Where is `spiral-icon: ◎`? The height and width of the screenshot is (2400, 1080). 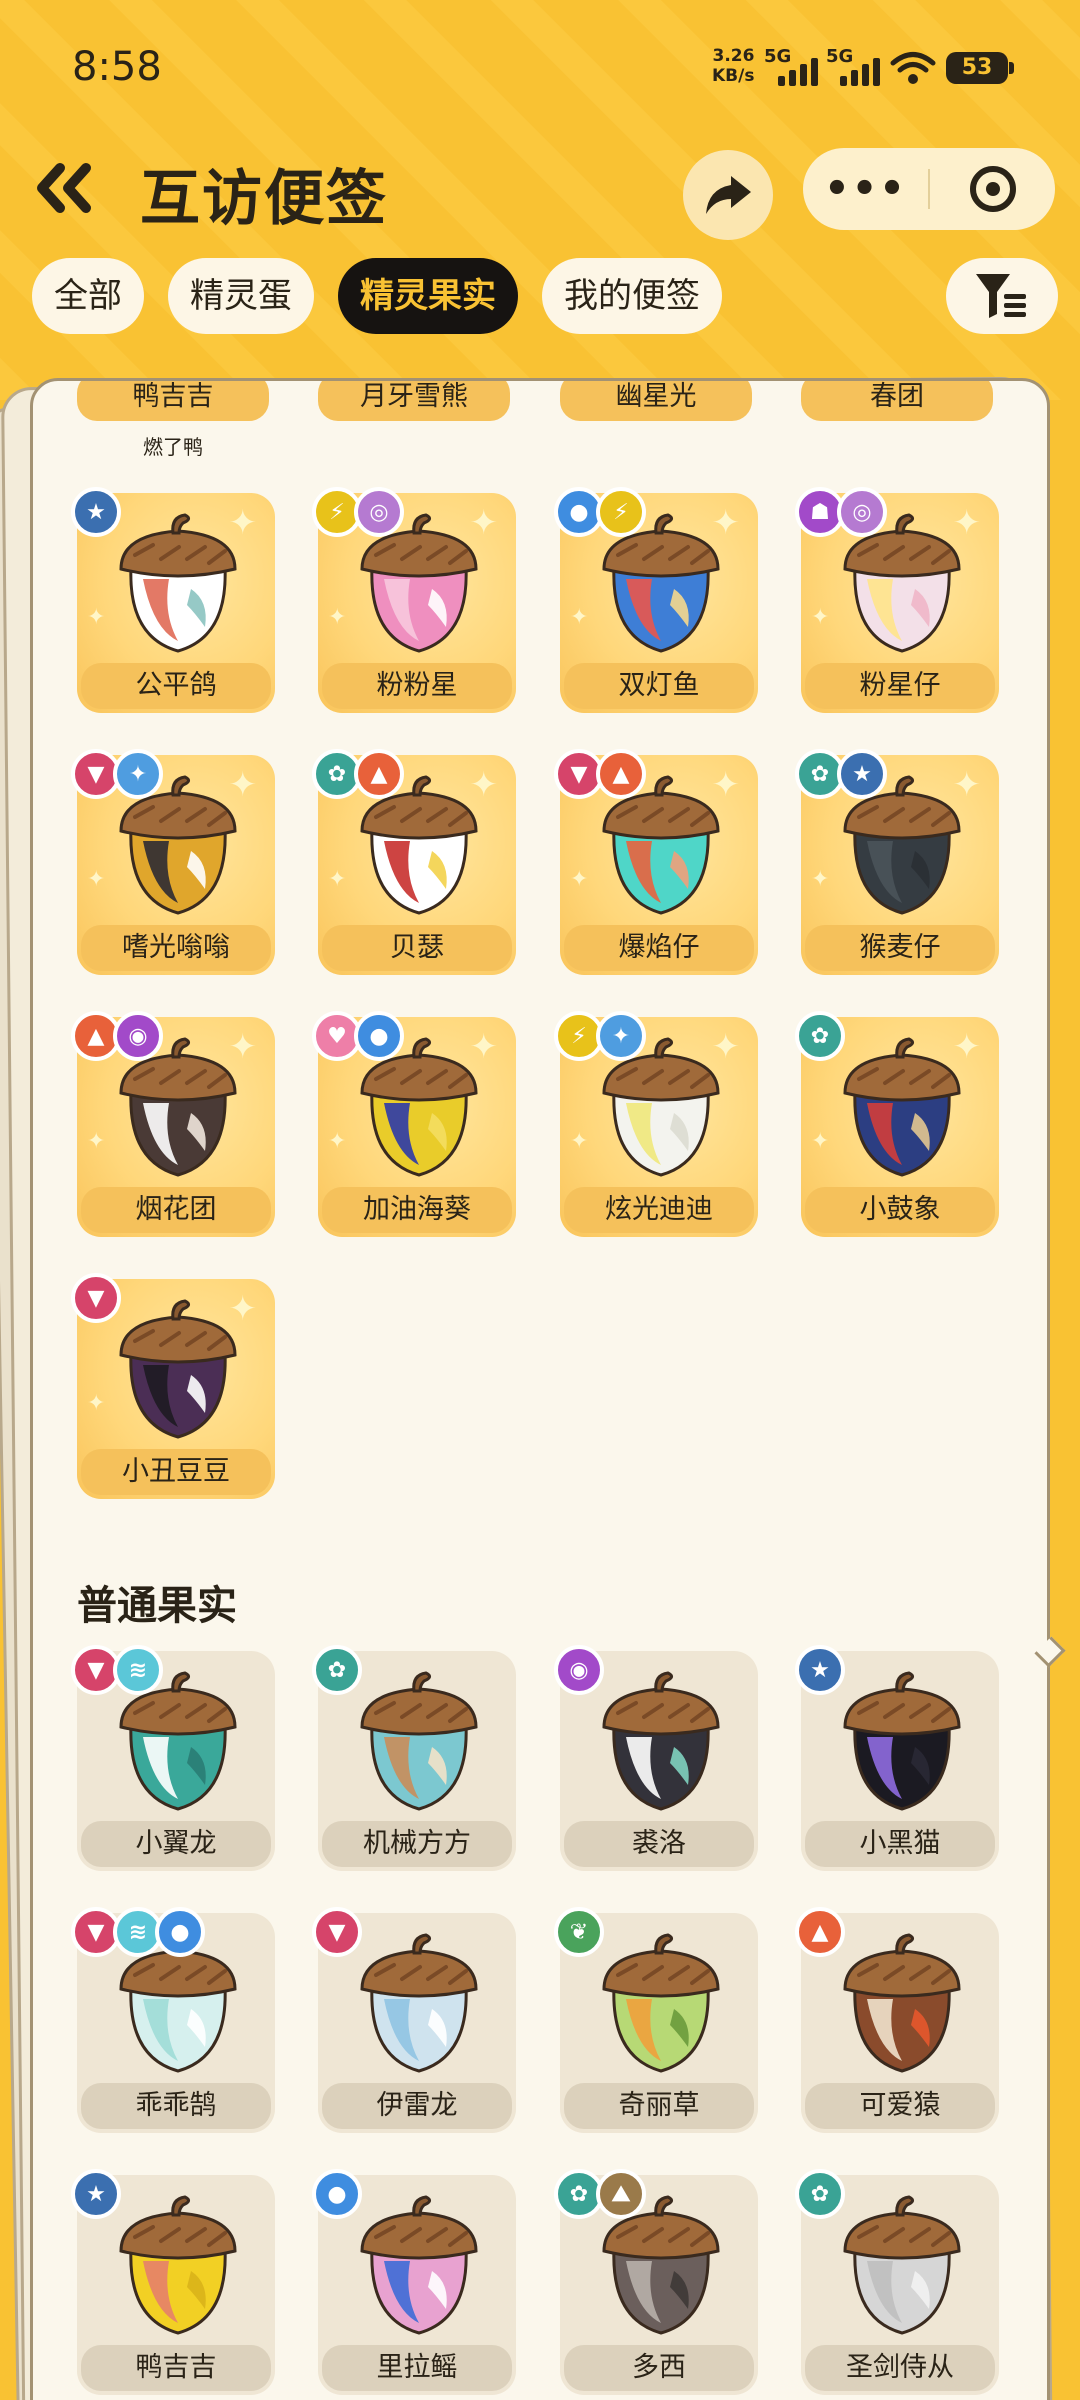 spiral-icon: ◎ is located at coordinates (379, 512).